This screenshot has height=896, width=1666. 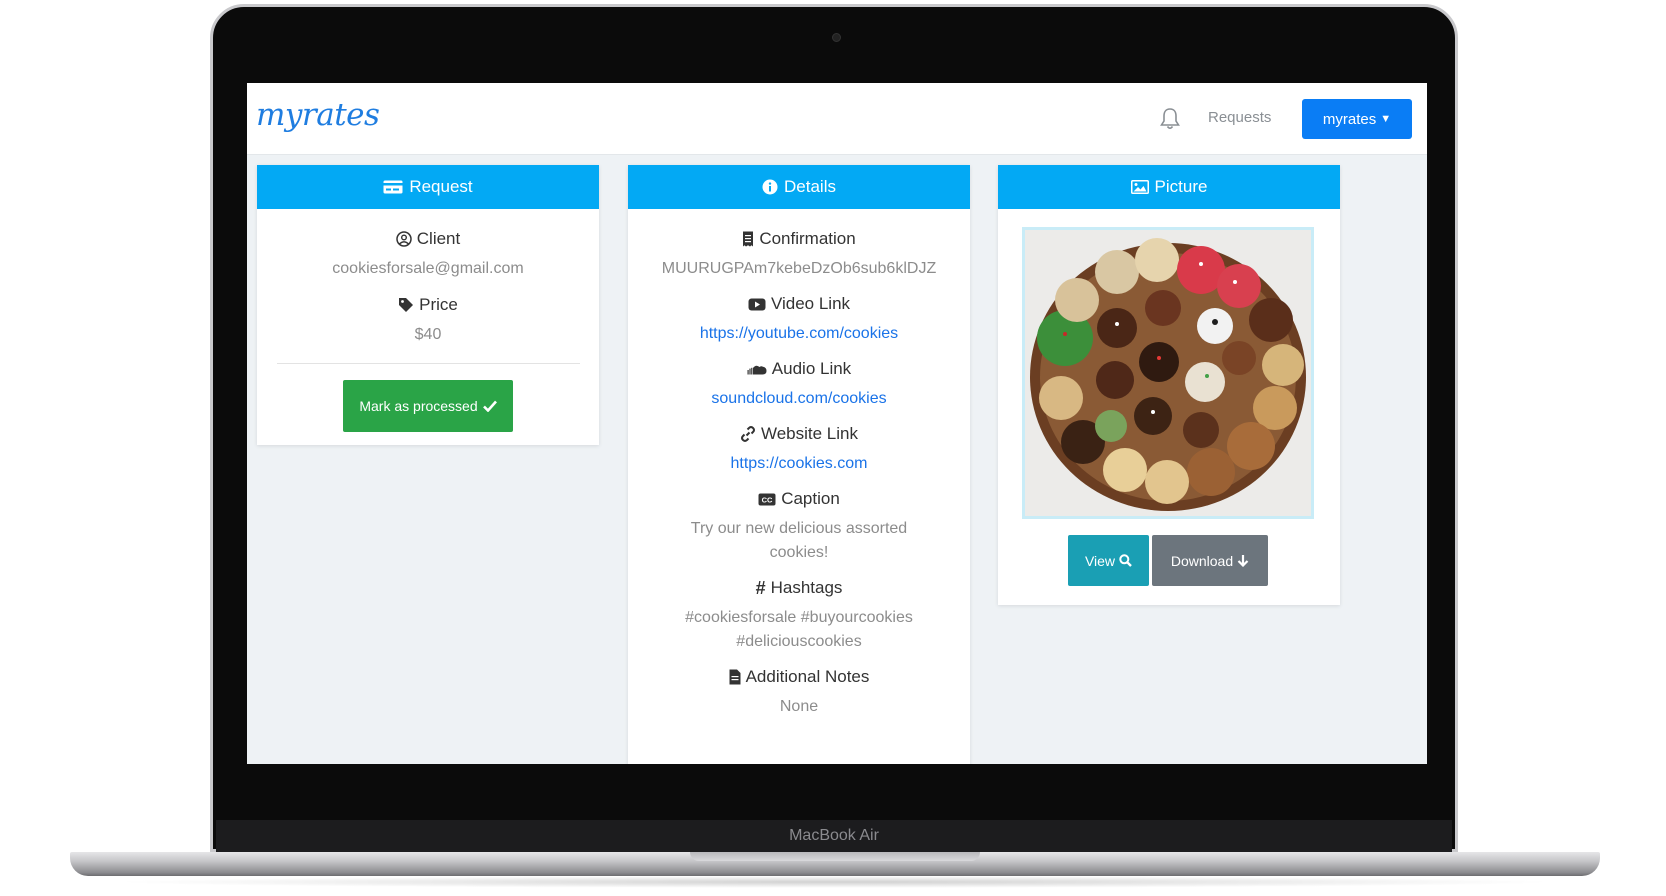 What do you see at coordinates (1202, 560) in the screenshot?
I see `download-label: Download` at bounding box center [1202, 560].